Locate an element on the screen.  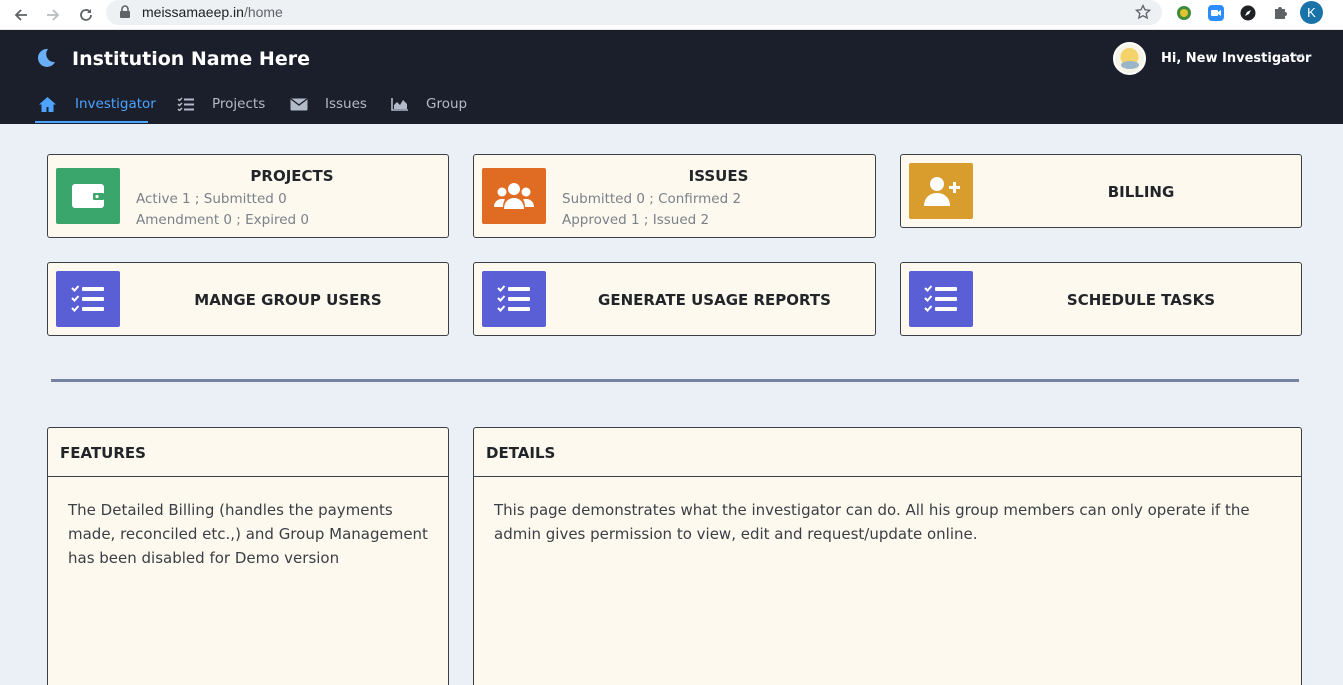
tab-issues: Issues is located at coordinates (328, 104).